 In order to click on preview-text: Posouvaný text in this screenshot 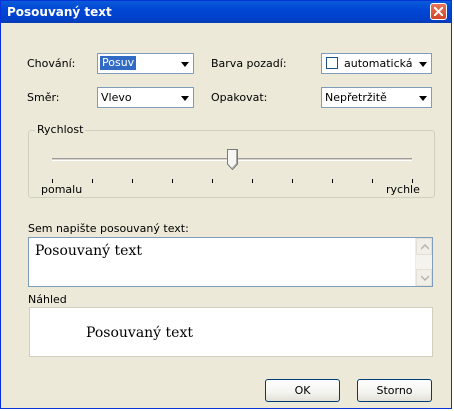, I will do `click(139, 333)`.